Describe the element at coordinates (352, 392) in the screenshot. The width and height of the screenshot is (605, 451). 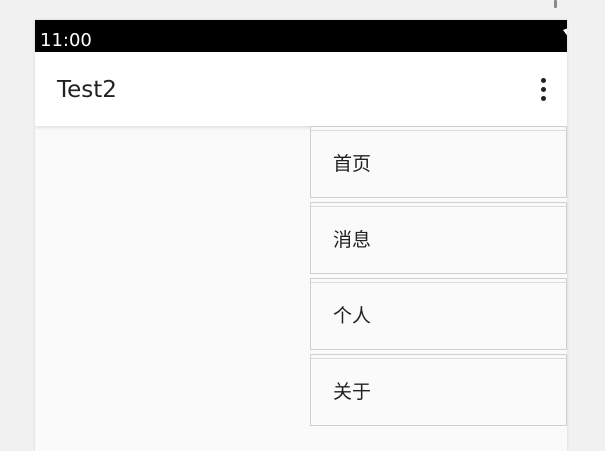
I see `menu-item-label: 关于` at that location.